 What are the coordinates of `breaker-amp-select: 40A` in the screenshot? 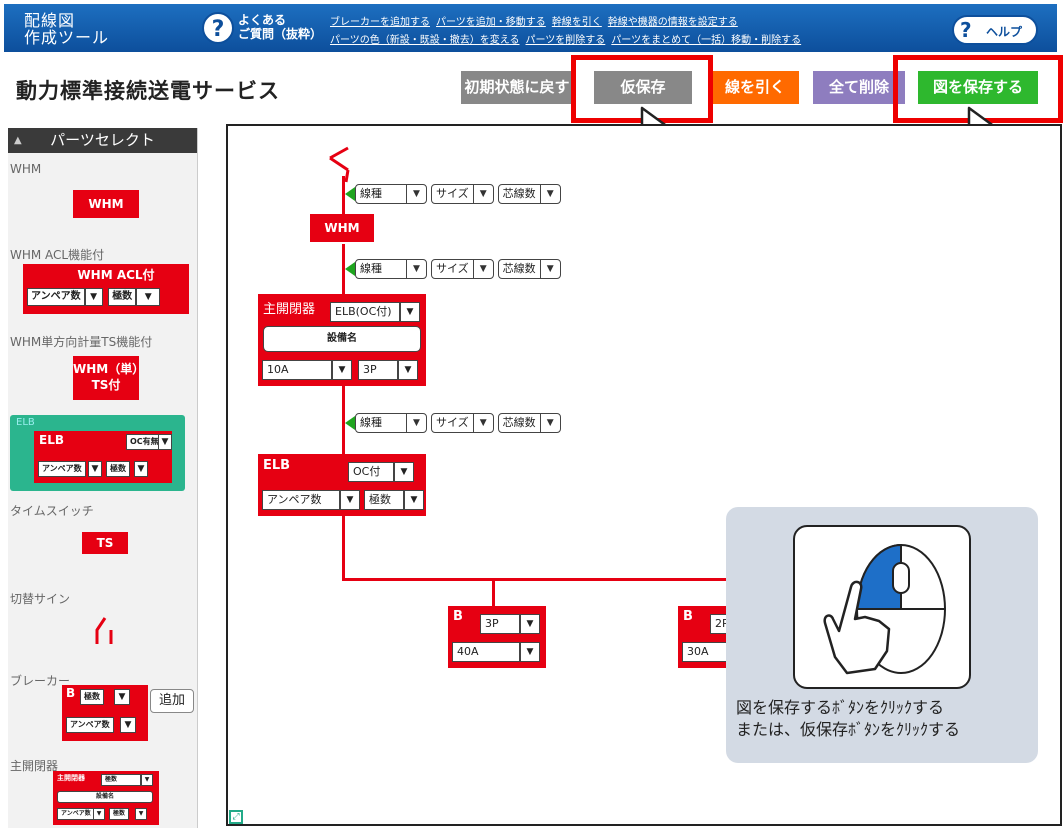 It's located at (486, 652).